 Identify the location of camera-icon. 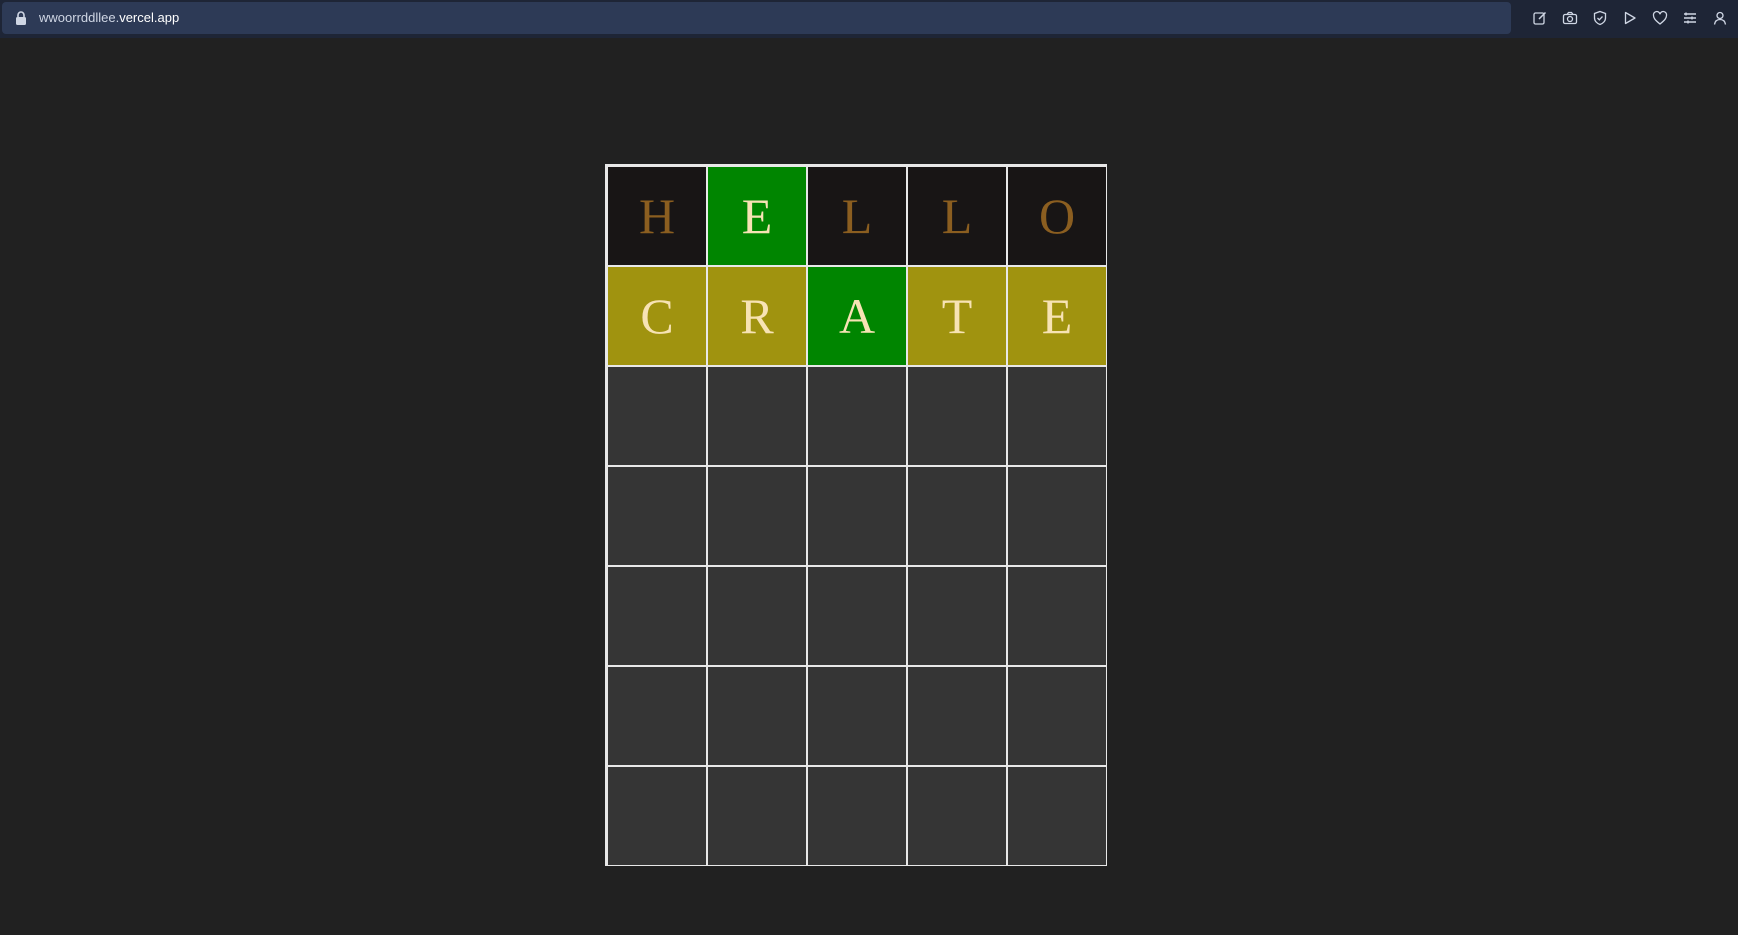
(1570, 18).